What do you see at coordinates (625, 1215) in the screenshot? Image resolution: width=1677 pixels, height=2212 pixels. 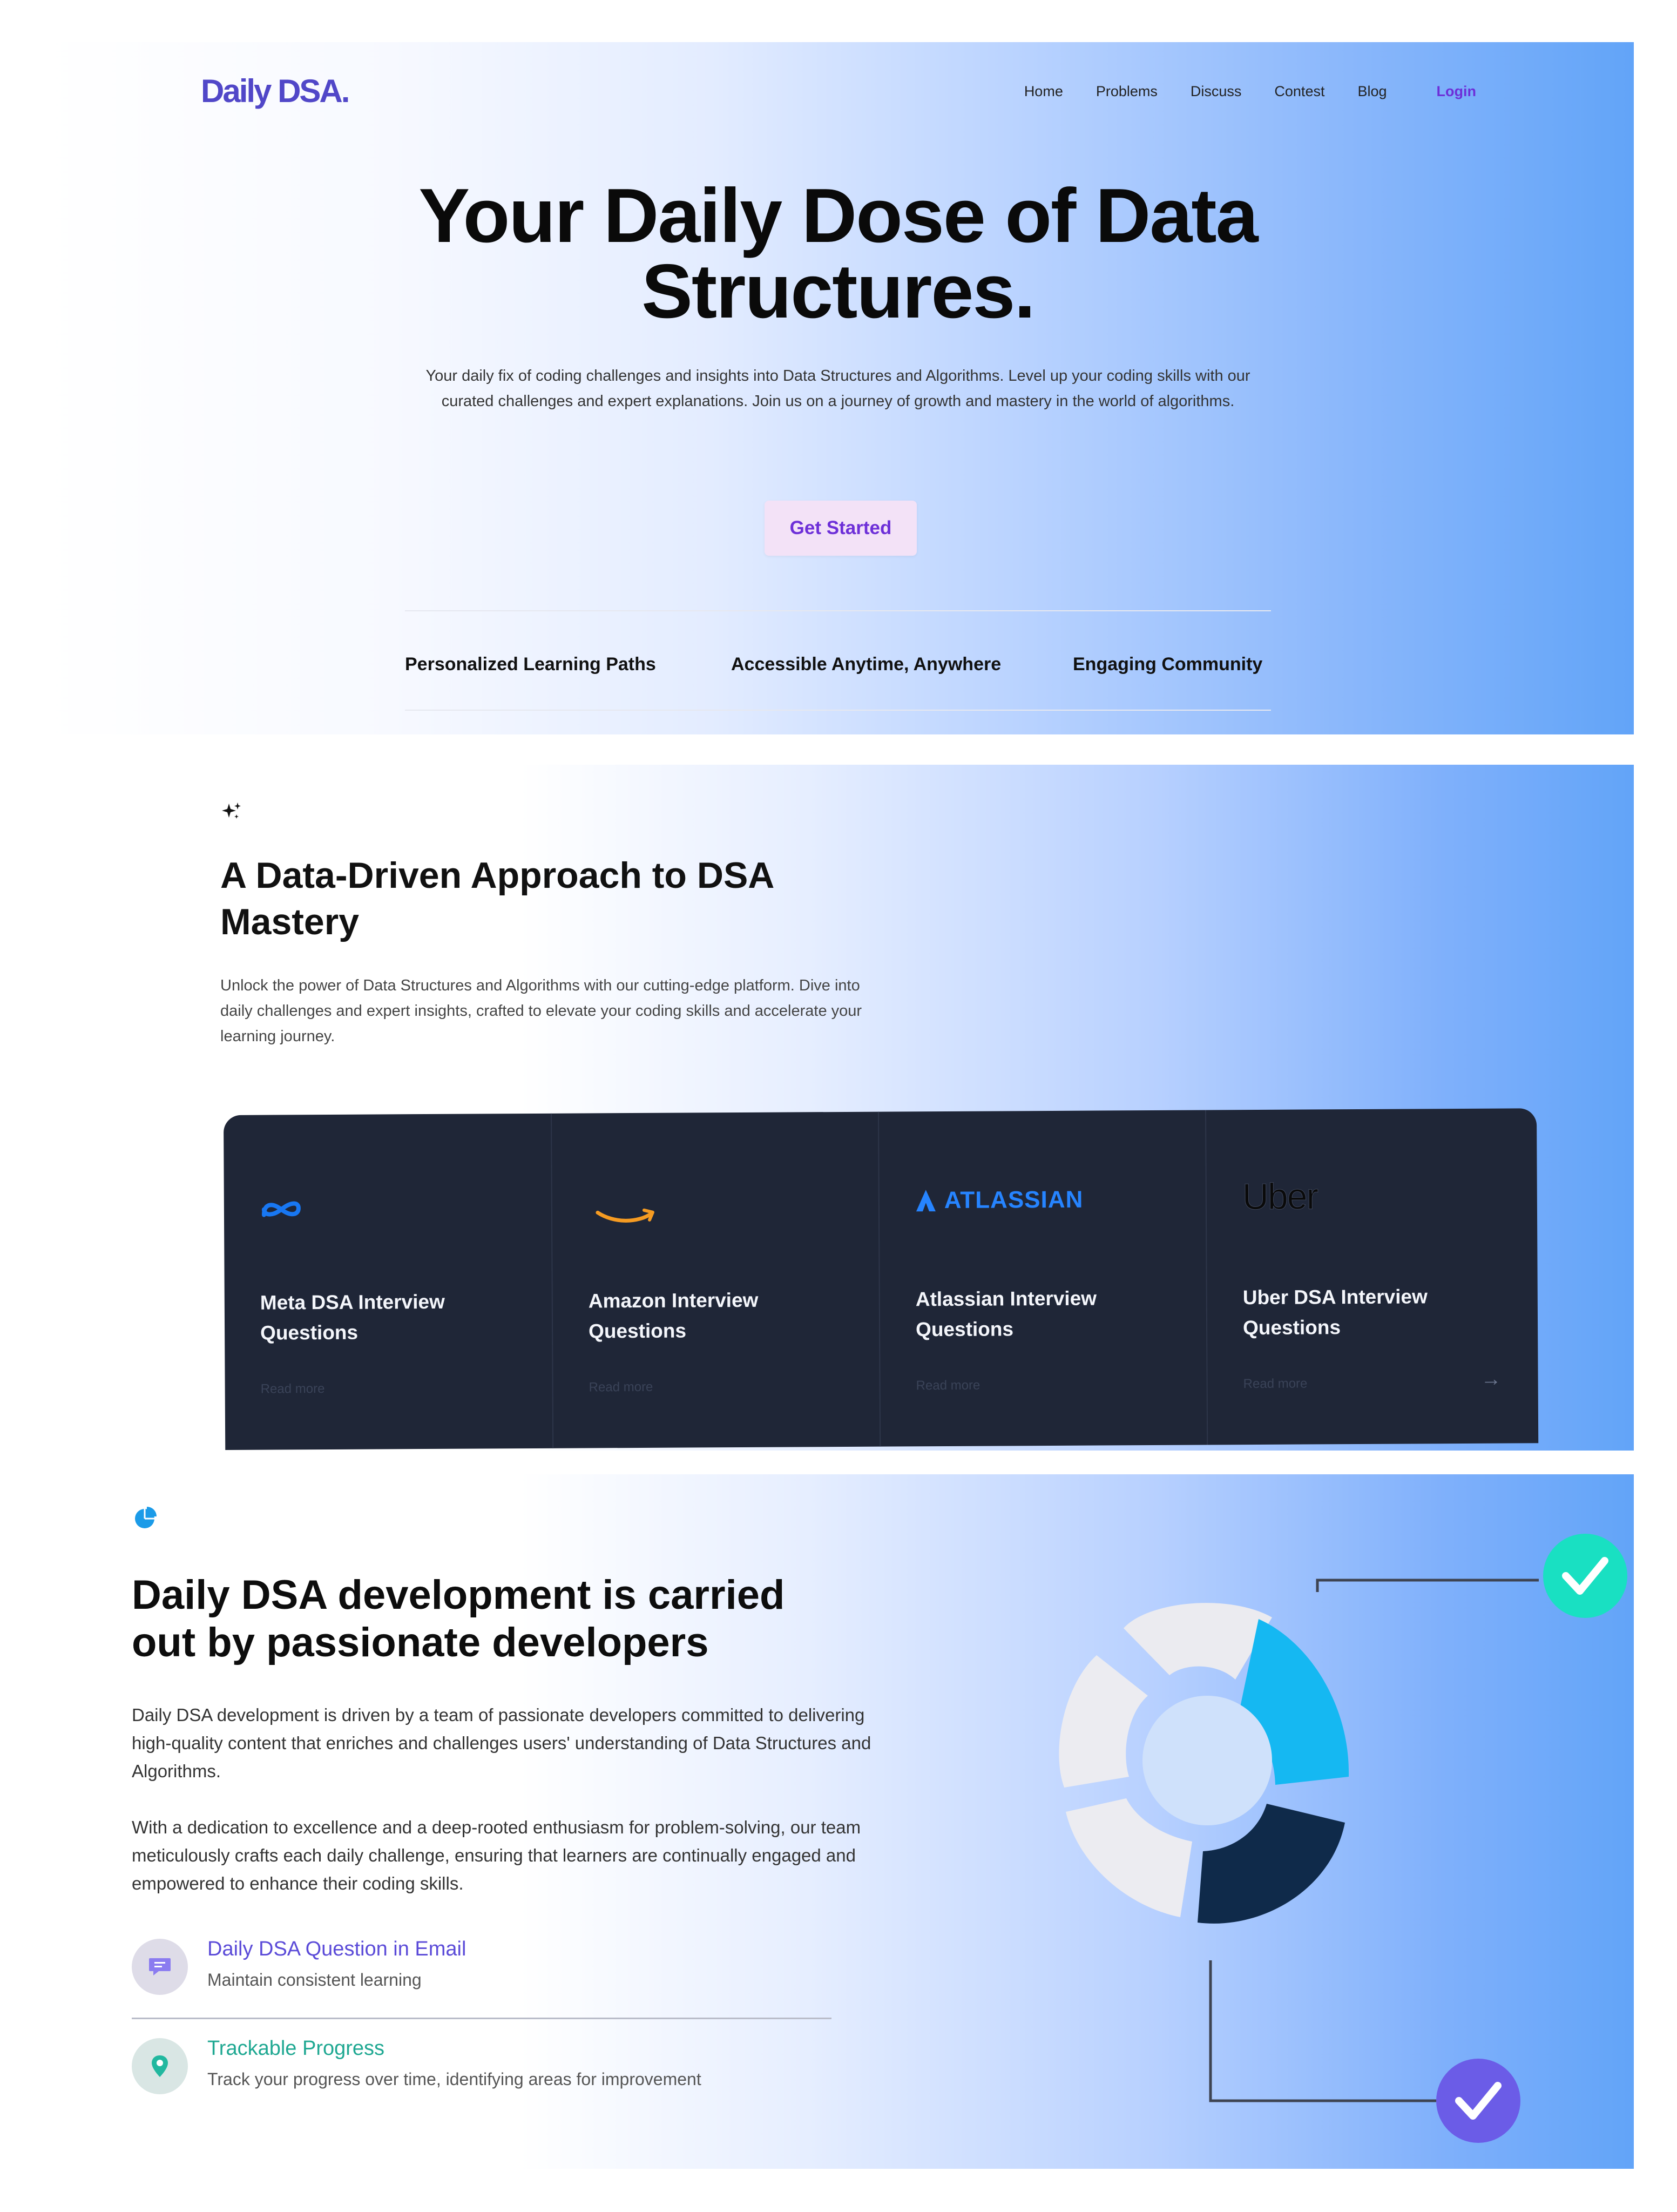 I see `amazon-smile-icon` at bounding box center [625, 1215].